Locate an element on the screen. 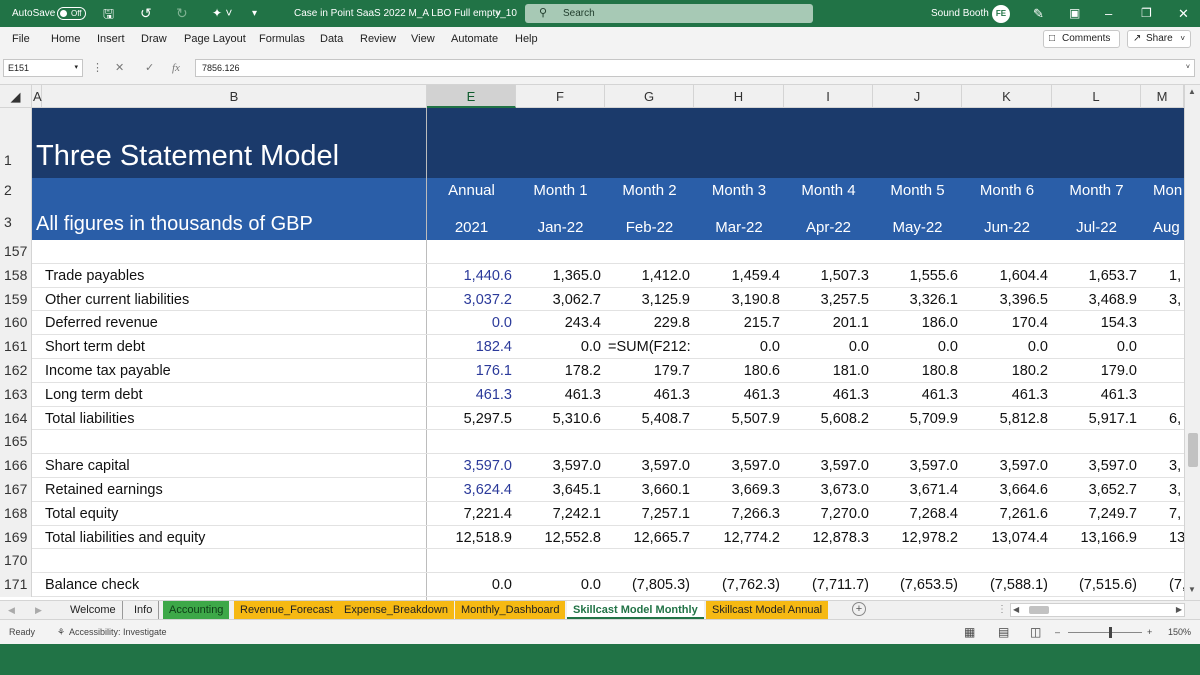  value-cell: 3,660.1 is located at coordinates (649, 489).